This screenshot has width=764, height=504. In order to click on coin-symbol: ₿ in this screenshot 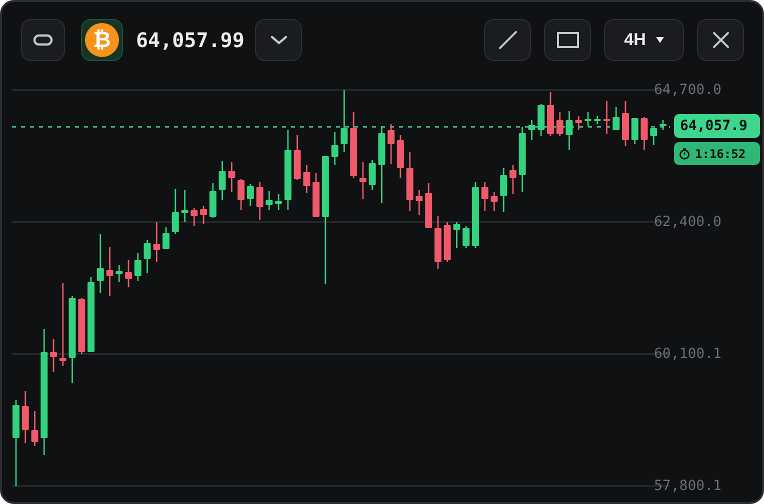, I will do `click(102, 40)`.